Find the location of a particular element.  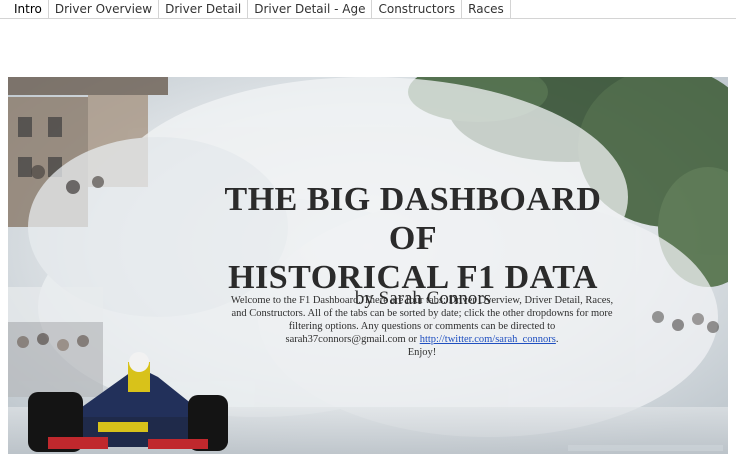

tab-driver-detail: Driver Detail is located at coordinates (204, 9).